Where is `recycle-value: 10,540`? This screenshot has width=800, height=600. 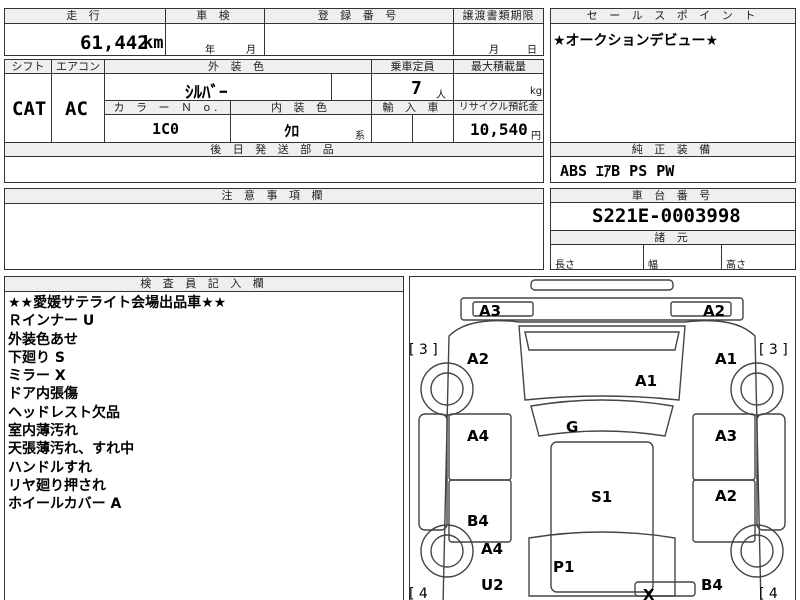 recycle-value: 10,540 is located at coordinates (499, 129).